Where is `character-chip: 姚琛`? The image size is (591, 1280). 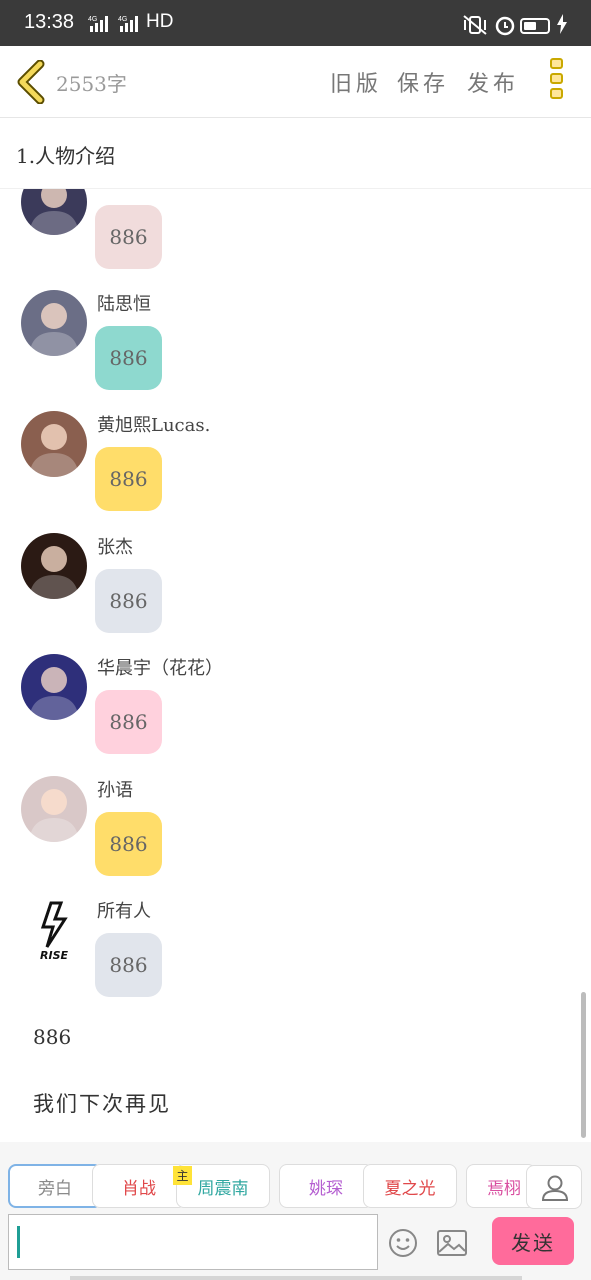
character-chip: 姚琛 is located at coordinates (326, 1186).